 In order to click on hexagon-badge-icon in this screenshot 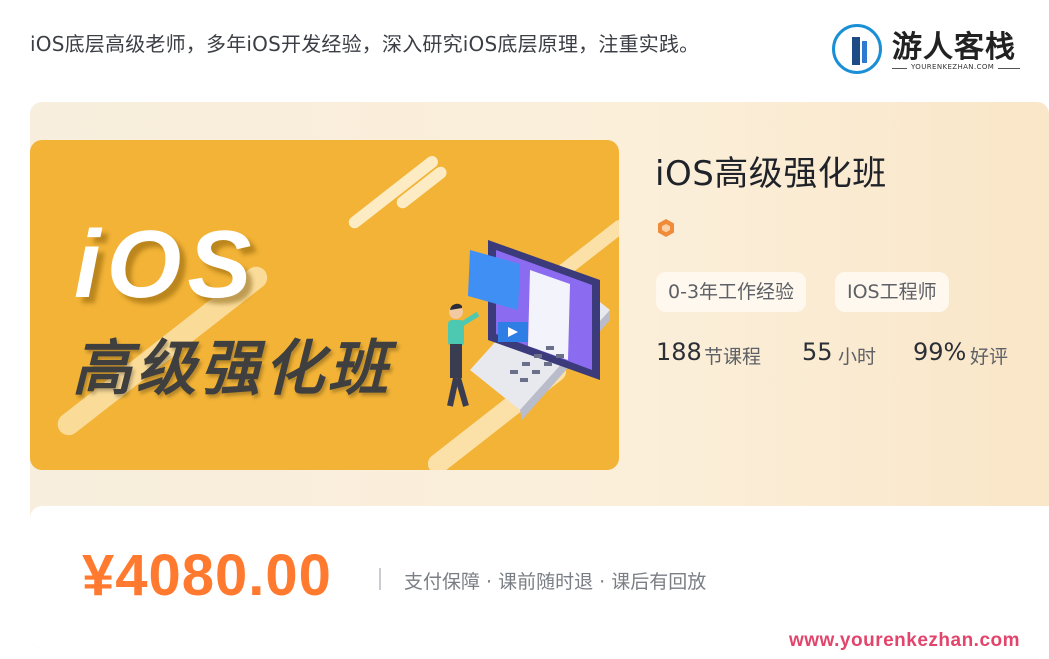, I will do `click(666, 228)`.